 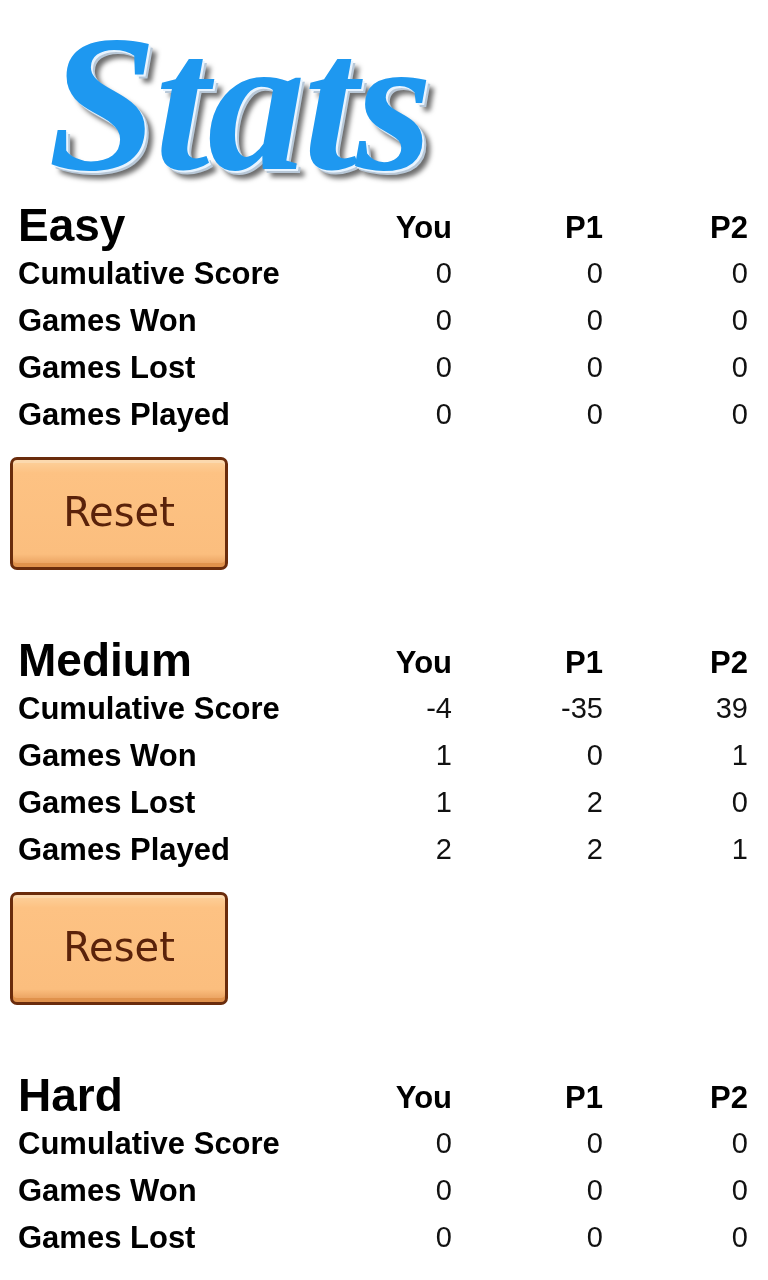 What do you see at coordinates (72, 225) in the screenshot?
I see `section-title: Easy` at bounding box center [72, 225].